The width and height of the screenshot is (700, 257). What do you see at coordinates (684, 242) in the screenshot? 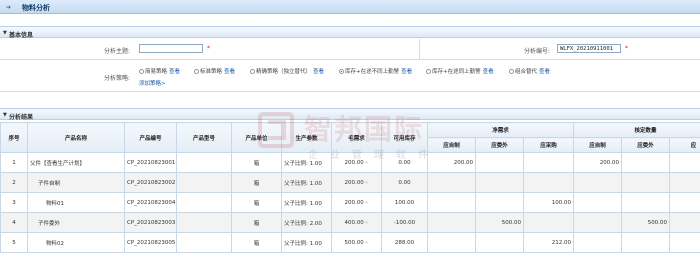
I see `cell-confirm-purchase: 212` at bounding box center [684, 242].